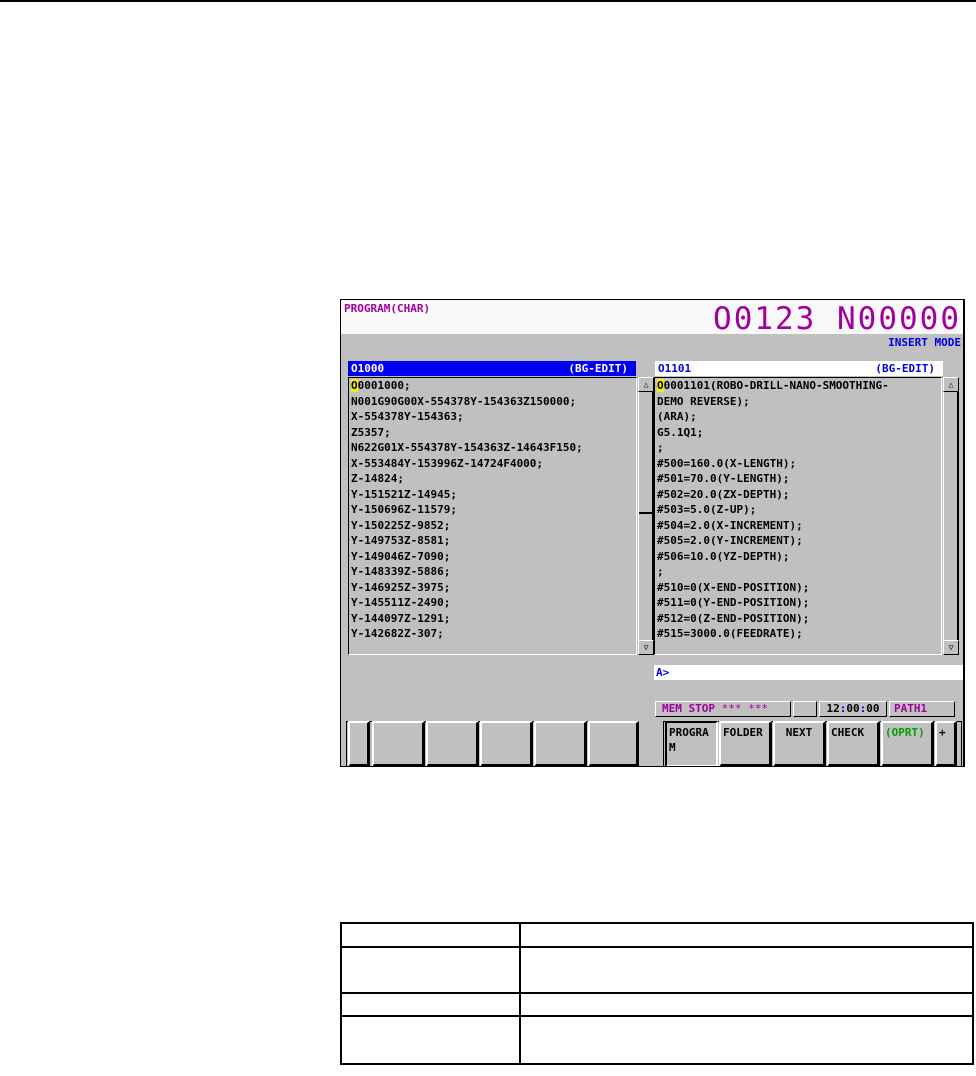 This screenshot has height=1076, width=976. What do you see at coordinates (798, 479) in the screenshot?
I see `code-line: #501=70.0(Y-LENGTH);` at bounding box center [798, 479].